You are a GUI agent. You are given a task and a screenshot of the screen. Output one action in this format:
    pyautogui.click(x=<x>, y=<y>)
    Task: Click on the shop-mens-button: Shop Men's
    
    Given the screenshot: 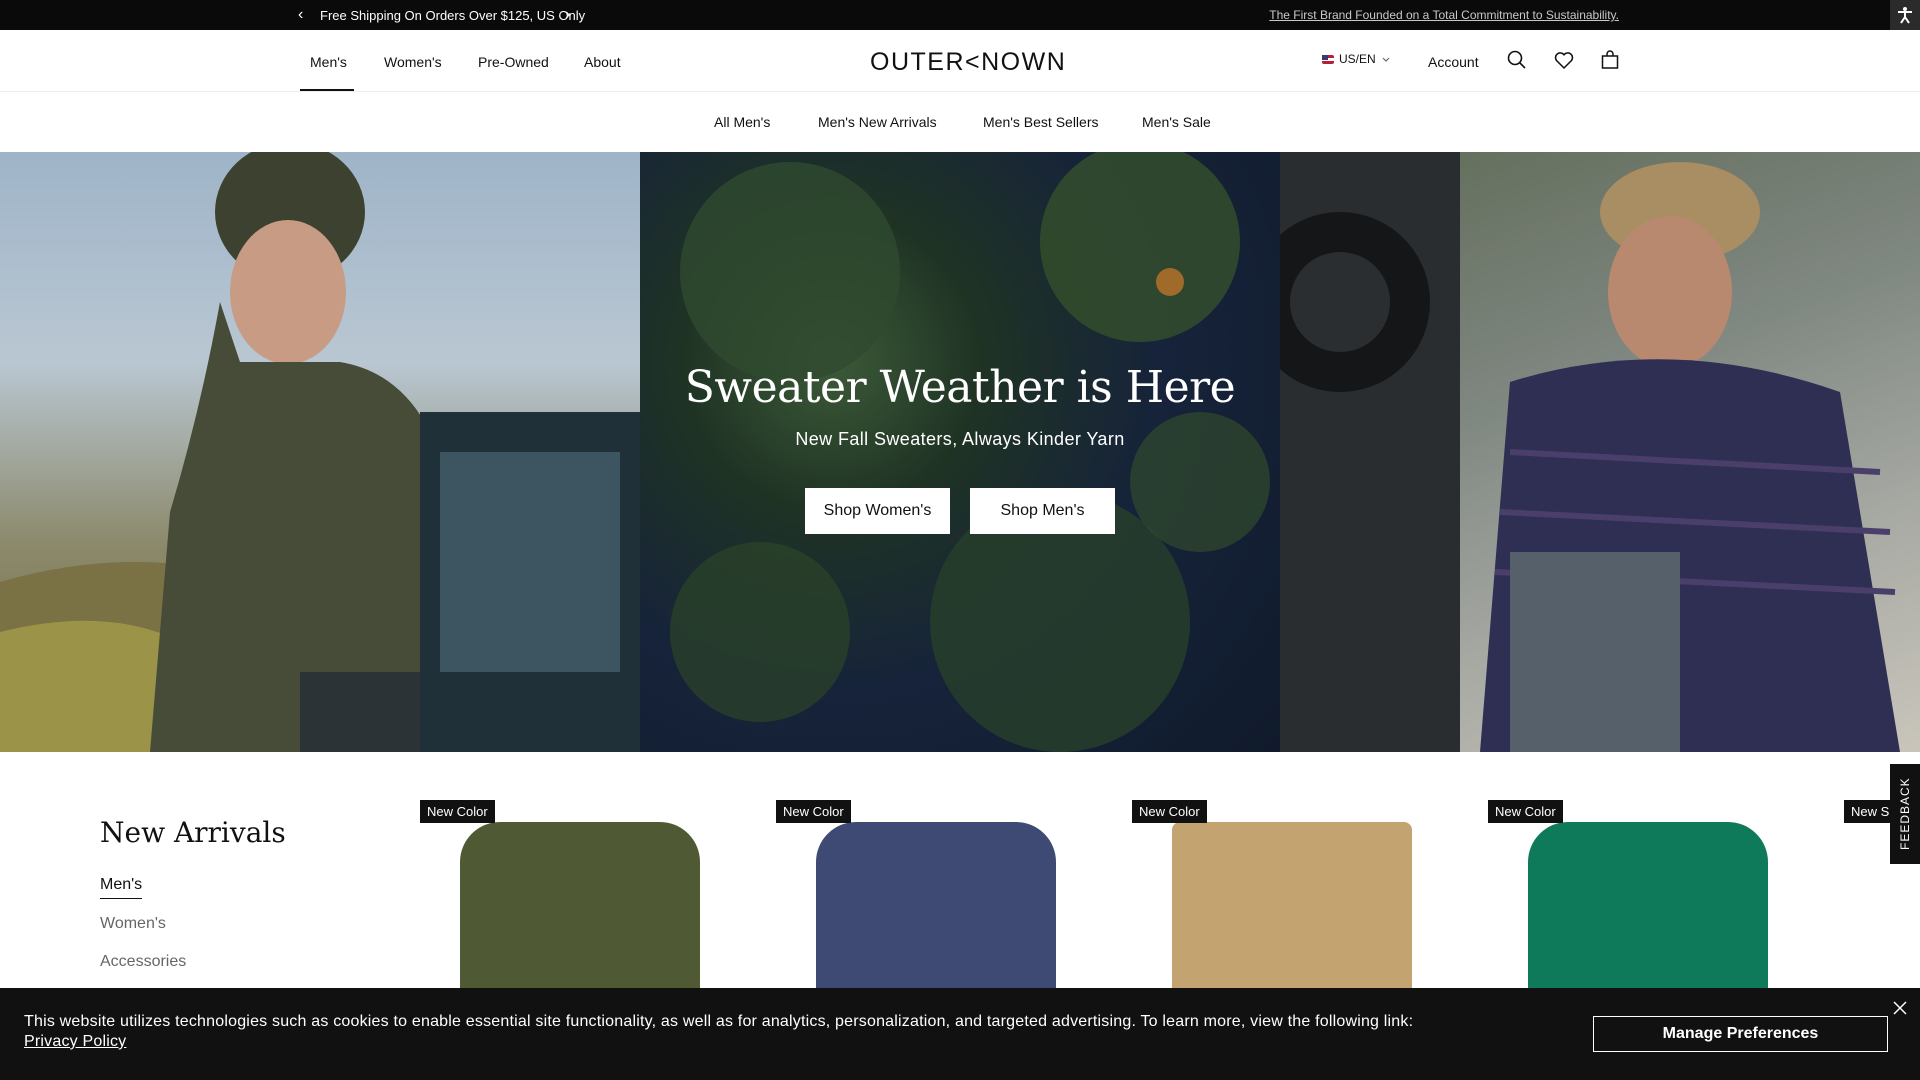 What is the action you would take?
    pyautogui.click(x=1042, y=511)
    